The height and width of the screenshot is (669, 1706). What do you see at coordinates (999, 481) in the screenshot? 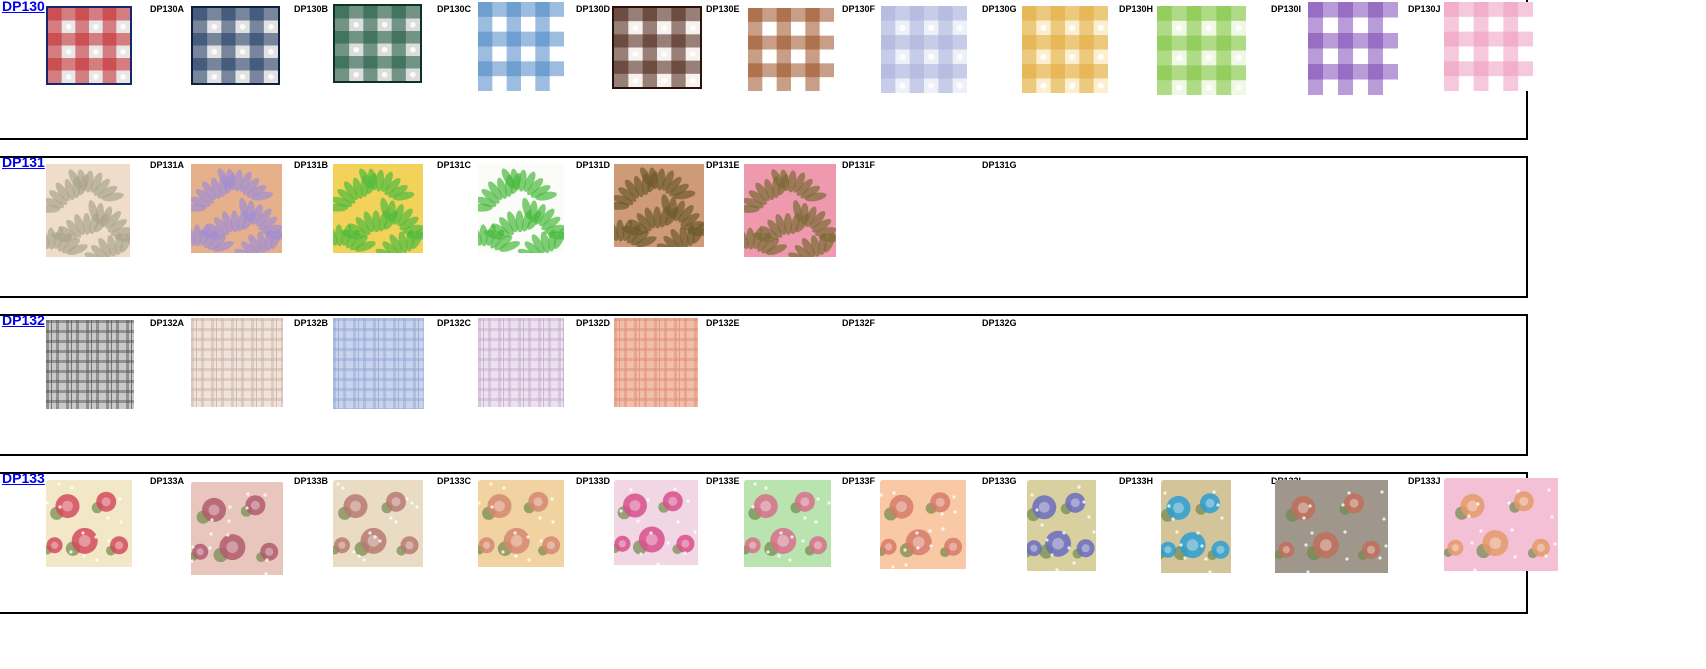
I see `pattern-code-label: DP133G` at bounding box center [999, 481].